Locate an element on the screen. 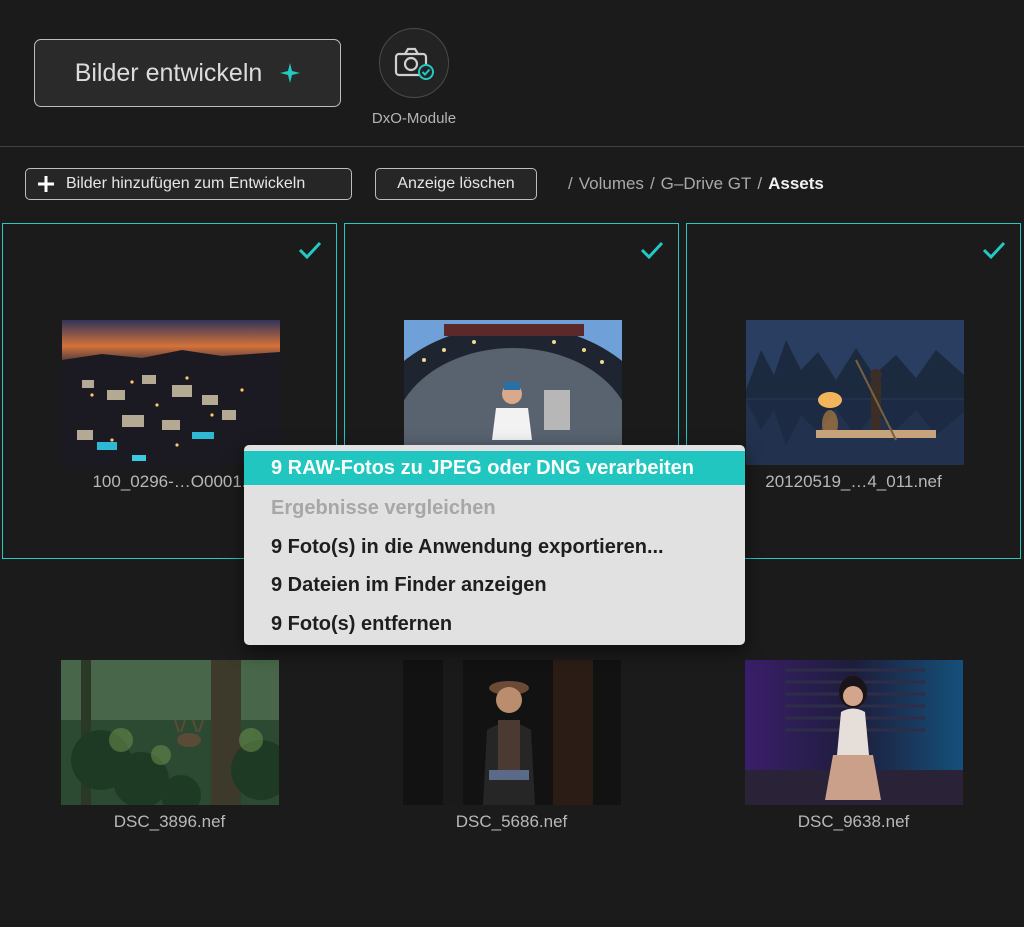 The height and width of the screenshot is (927, 1024). dxo-module-button is located at coordinates (414, 63).